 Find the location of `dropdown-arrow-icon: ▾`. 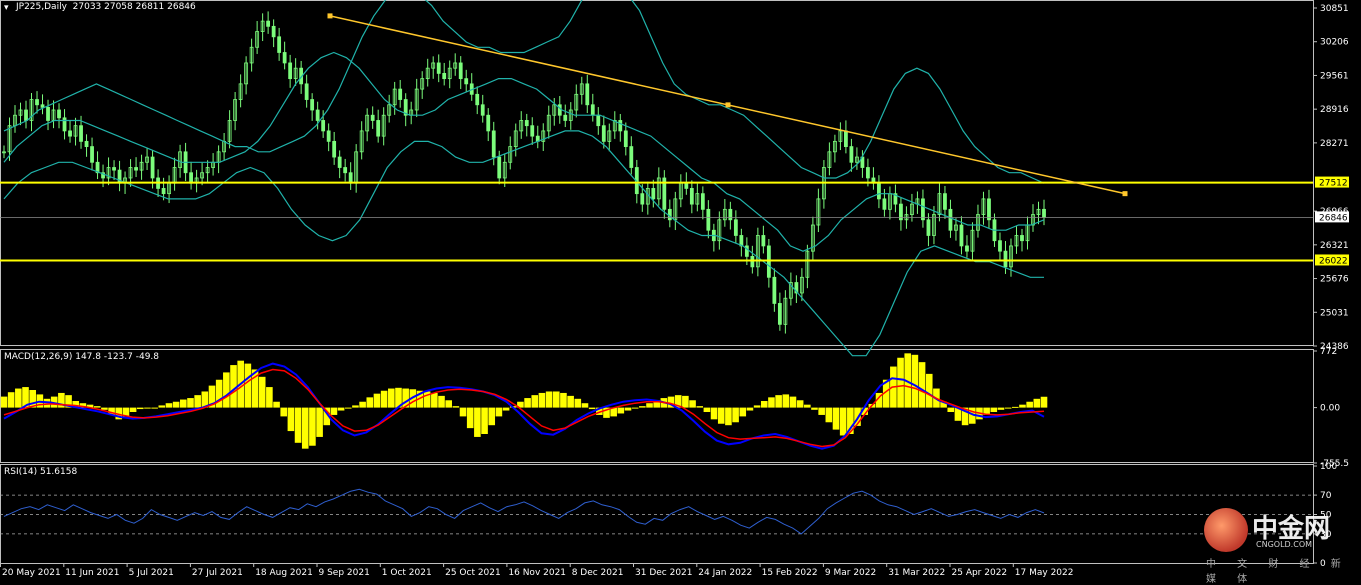

dropdown-arrow-icon: ▾ is located at coordinates (6, 8).